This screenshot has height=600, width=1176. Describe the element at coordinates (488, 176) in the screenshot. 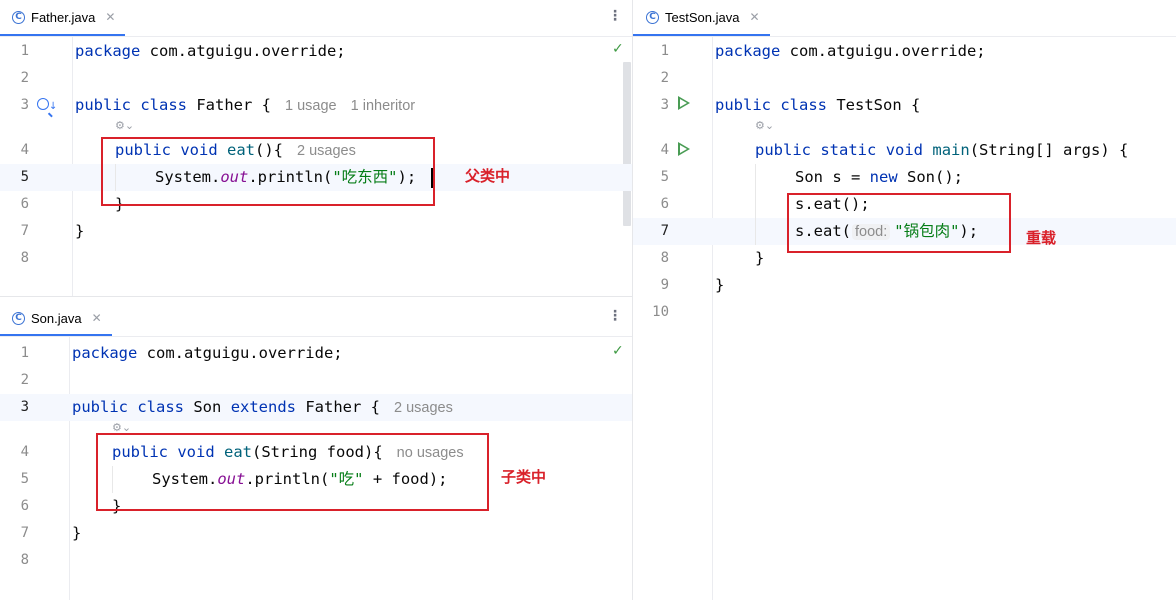

I see `annotation-label: 父类中` at that location.